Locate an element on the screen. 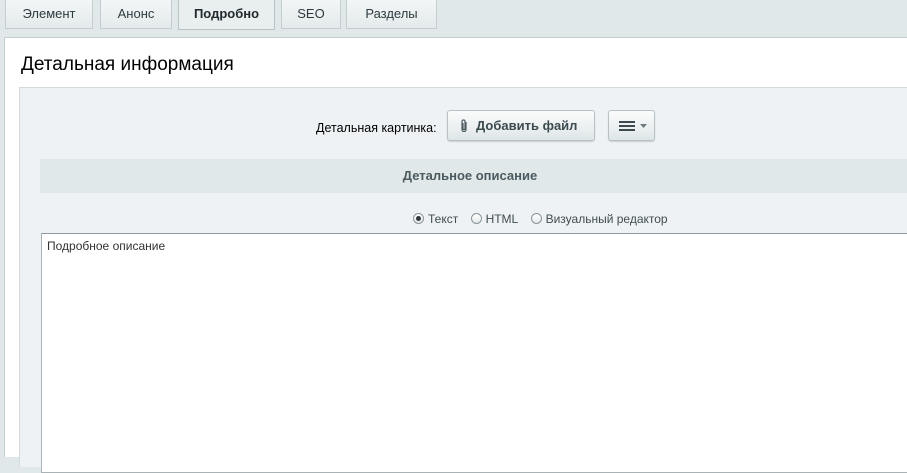 Image resolution: width=907 pixels, height=473 pixels. mode-text-label: Текст is located at coordinates (443, 219).